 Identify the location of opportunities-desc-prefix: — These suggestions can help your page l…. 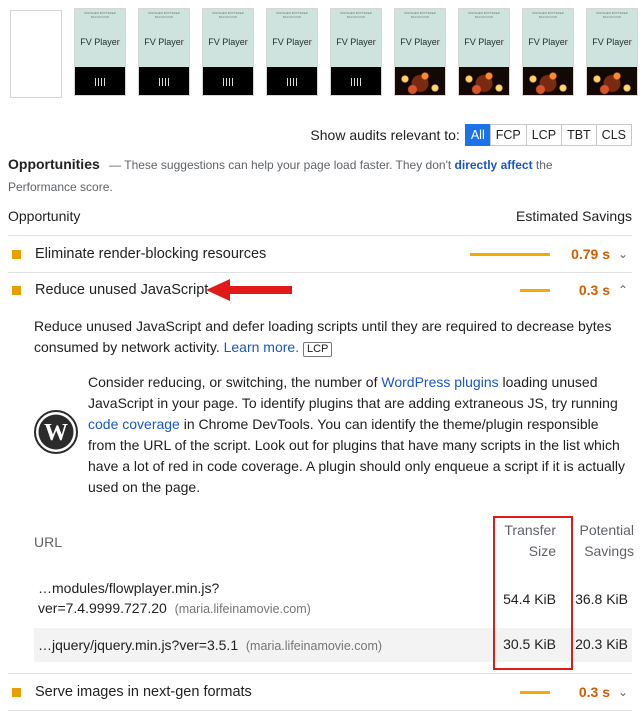
(280, 165).